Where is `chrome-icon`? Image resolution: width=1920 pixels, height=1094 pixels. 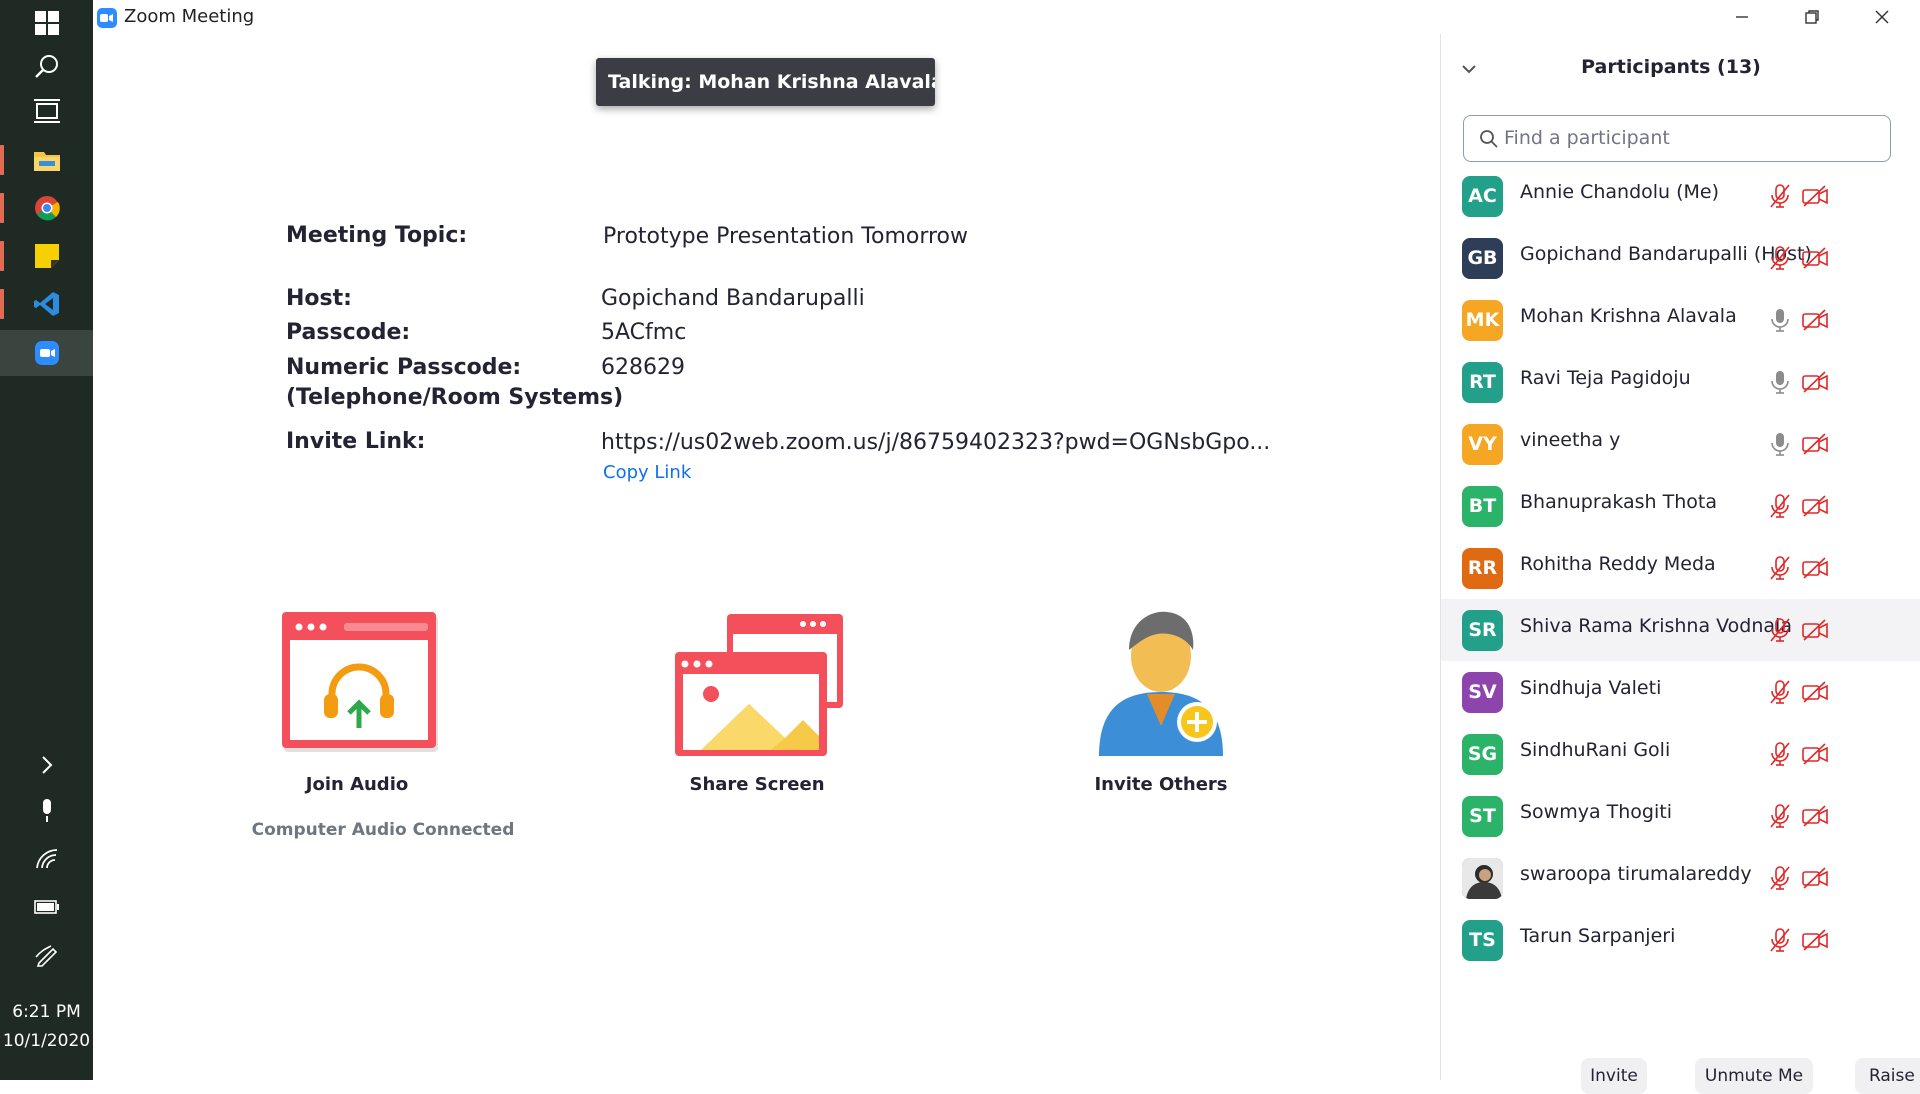 chrome-icon is located at coordinates (46, 208).